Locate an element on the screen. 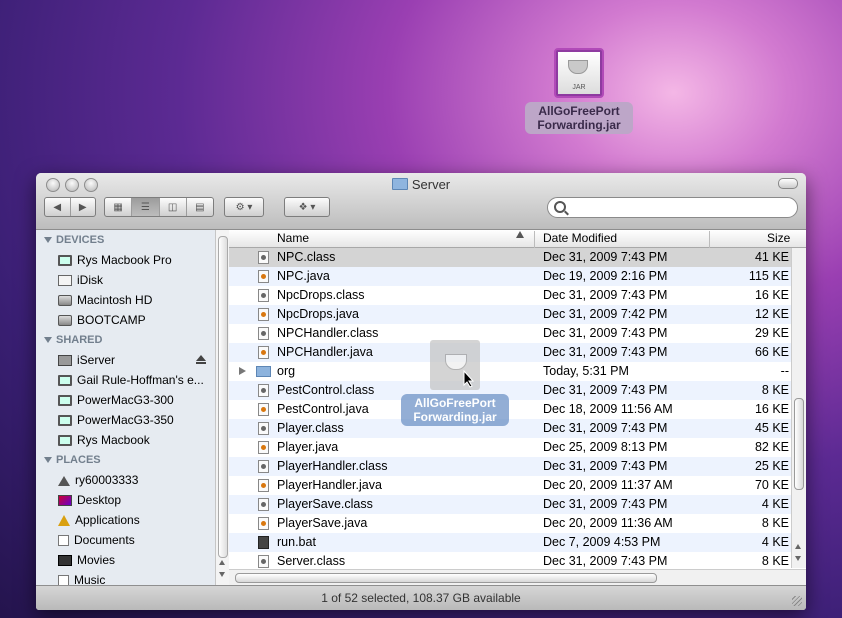  file-size: 29 KE is located at coordinates (771, 333).